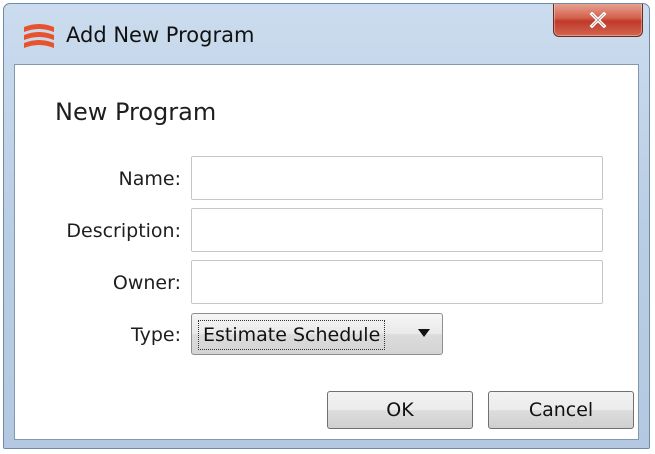  I want to click on type-dropdown: Estimate Schedule, so click(317, 334).